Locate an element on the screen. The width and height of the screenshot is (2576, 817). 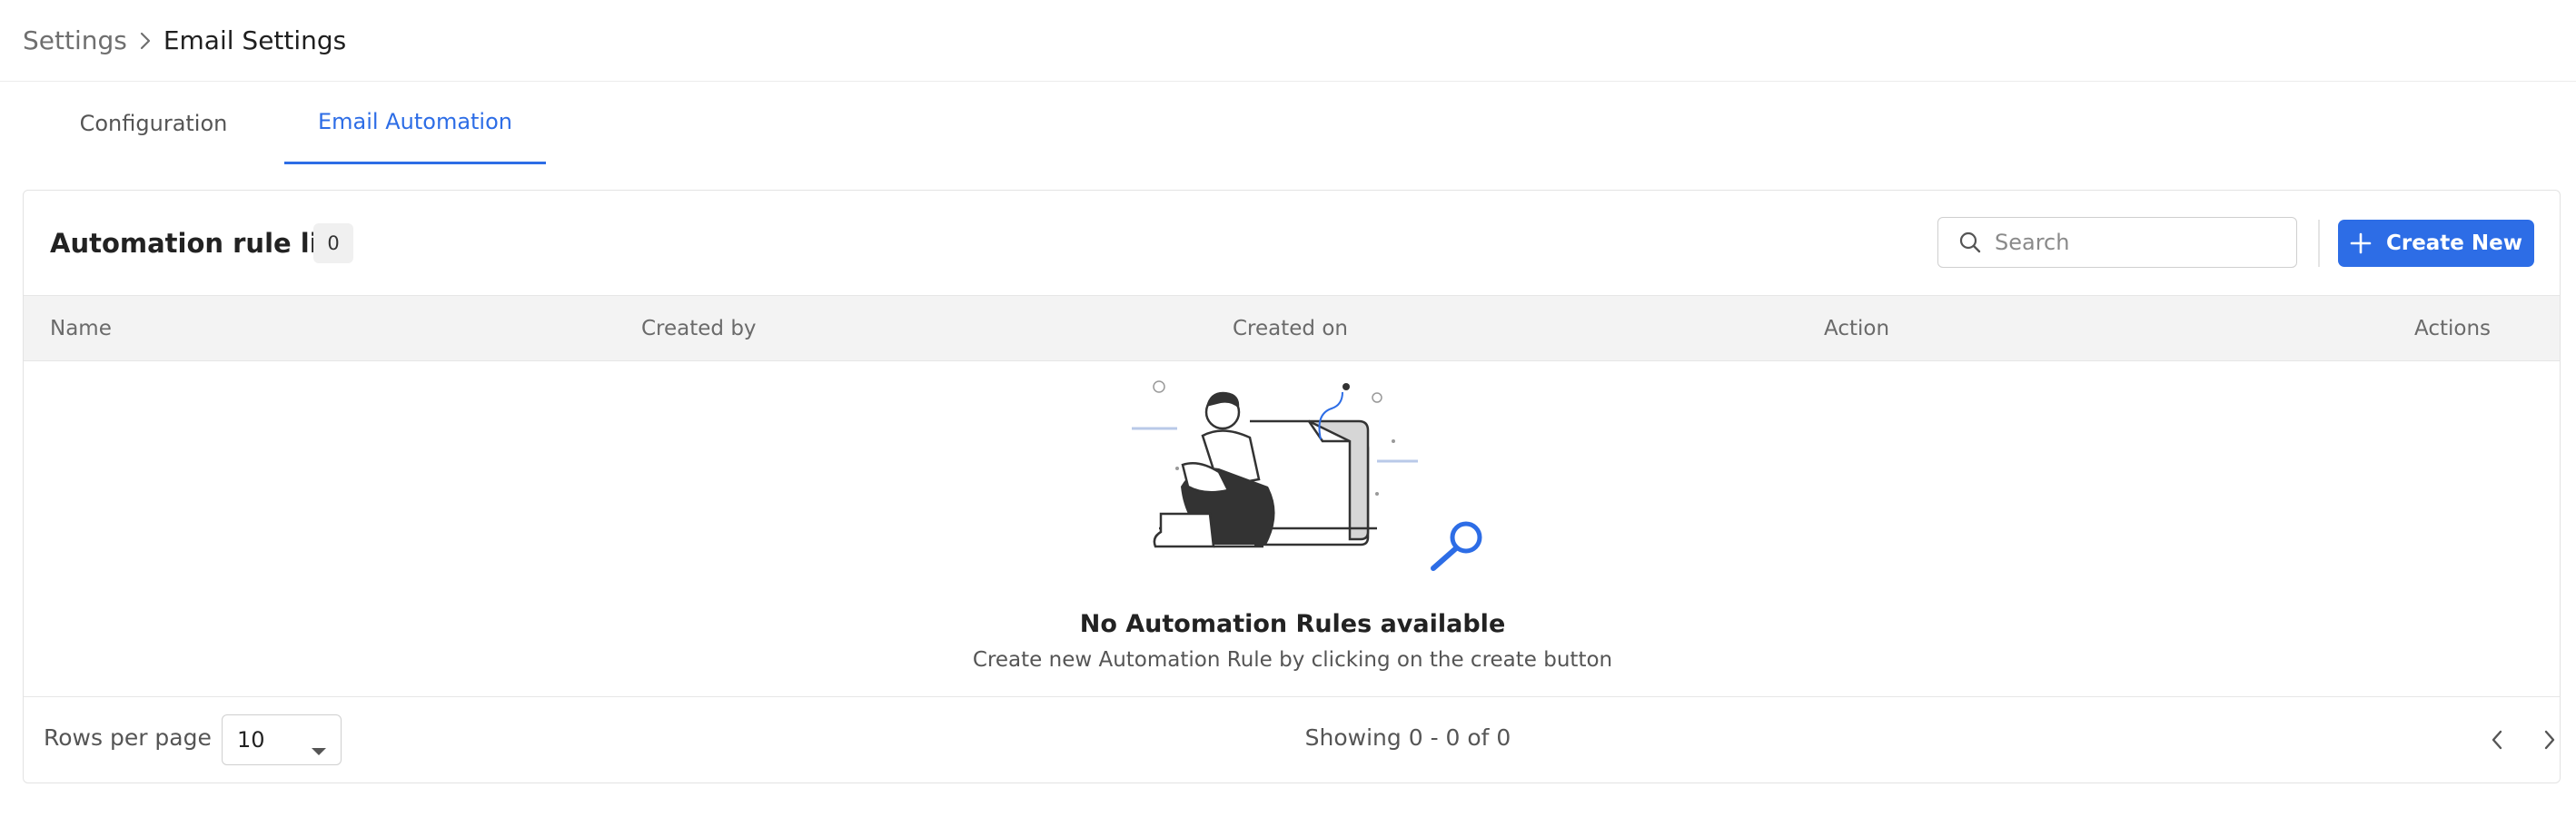
page-title: Email Settings is located at coordinates (255, 40).